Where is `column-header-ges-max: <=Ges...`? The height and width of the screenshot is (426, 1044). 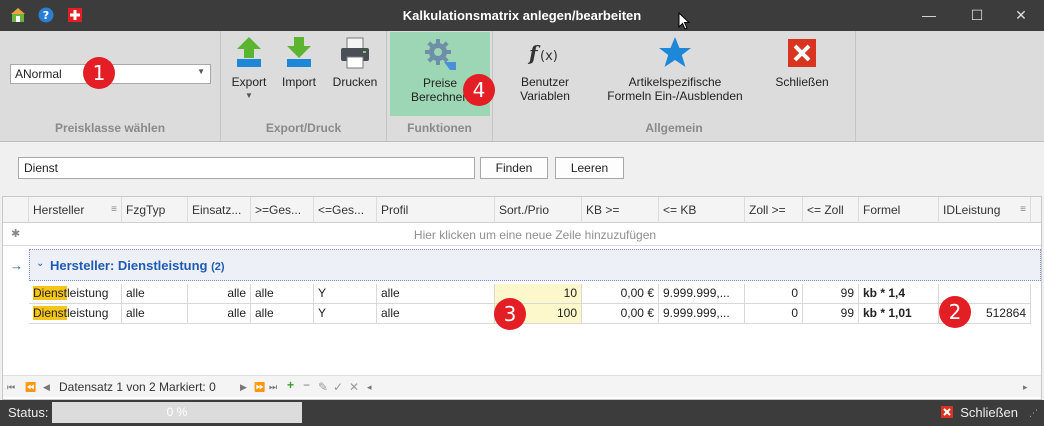 column-header-ges-max: <=Ges... is located at coordinates (345, 210).